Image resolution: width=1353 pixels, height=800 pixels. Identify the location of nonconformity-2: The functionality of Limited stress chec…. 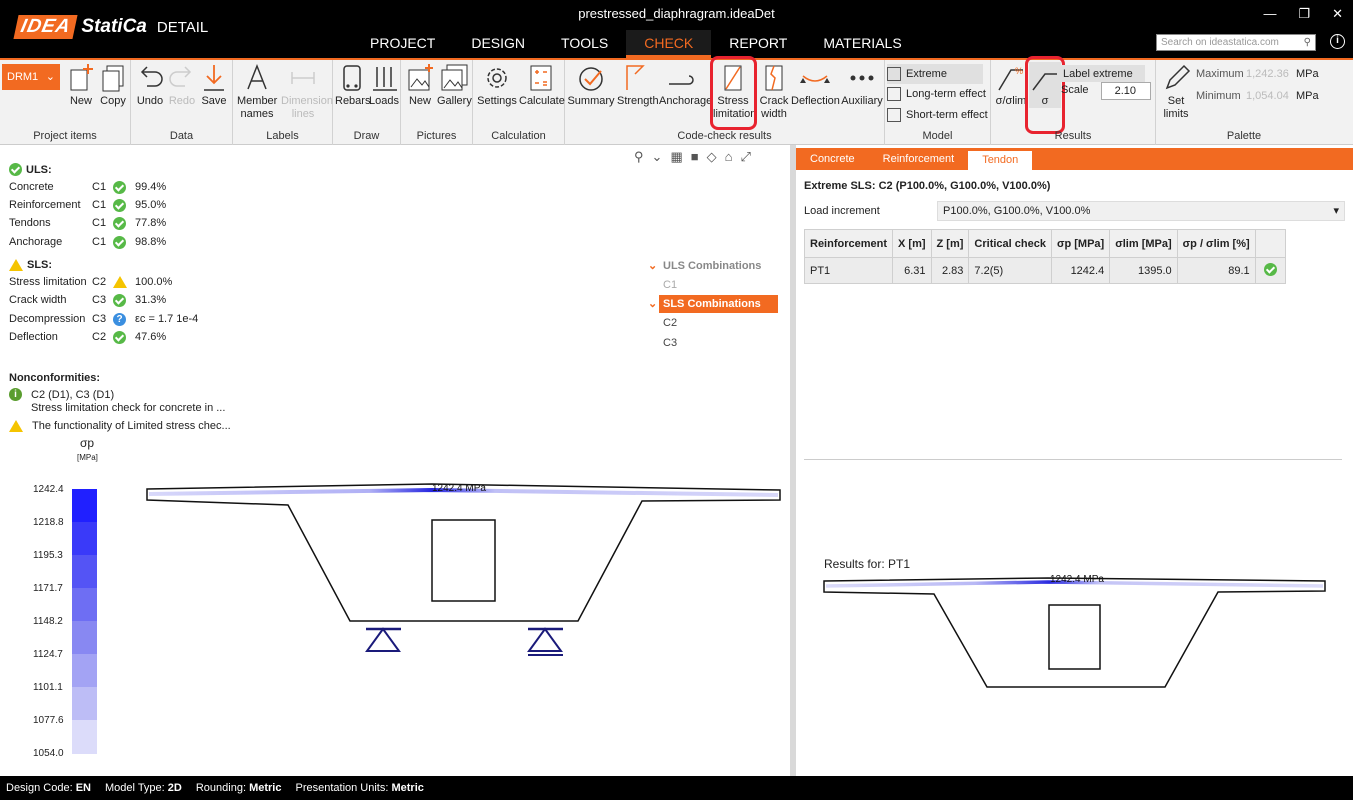
(120, 426).